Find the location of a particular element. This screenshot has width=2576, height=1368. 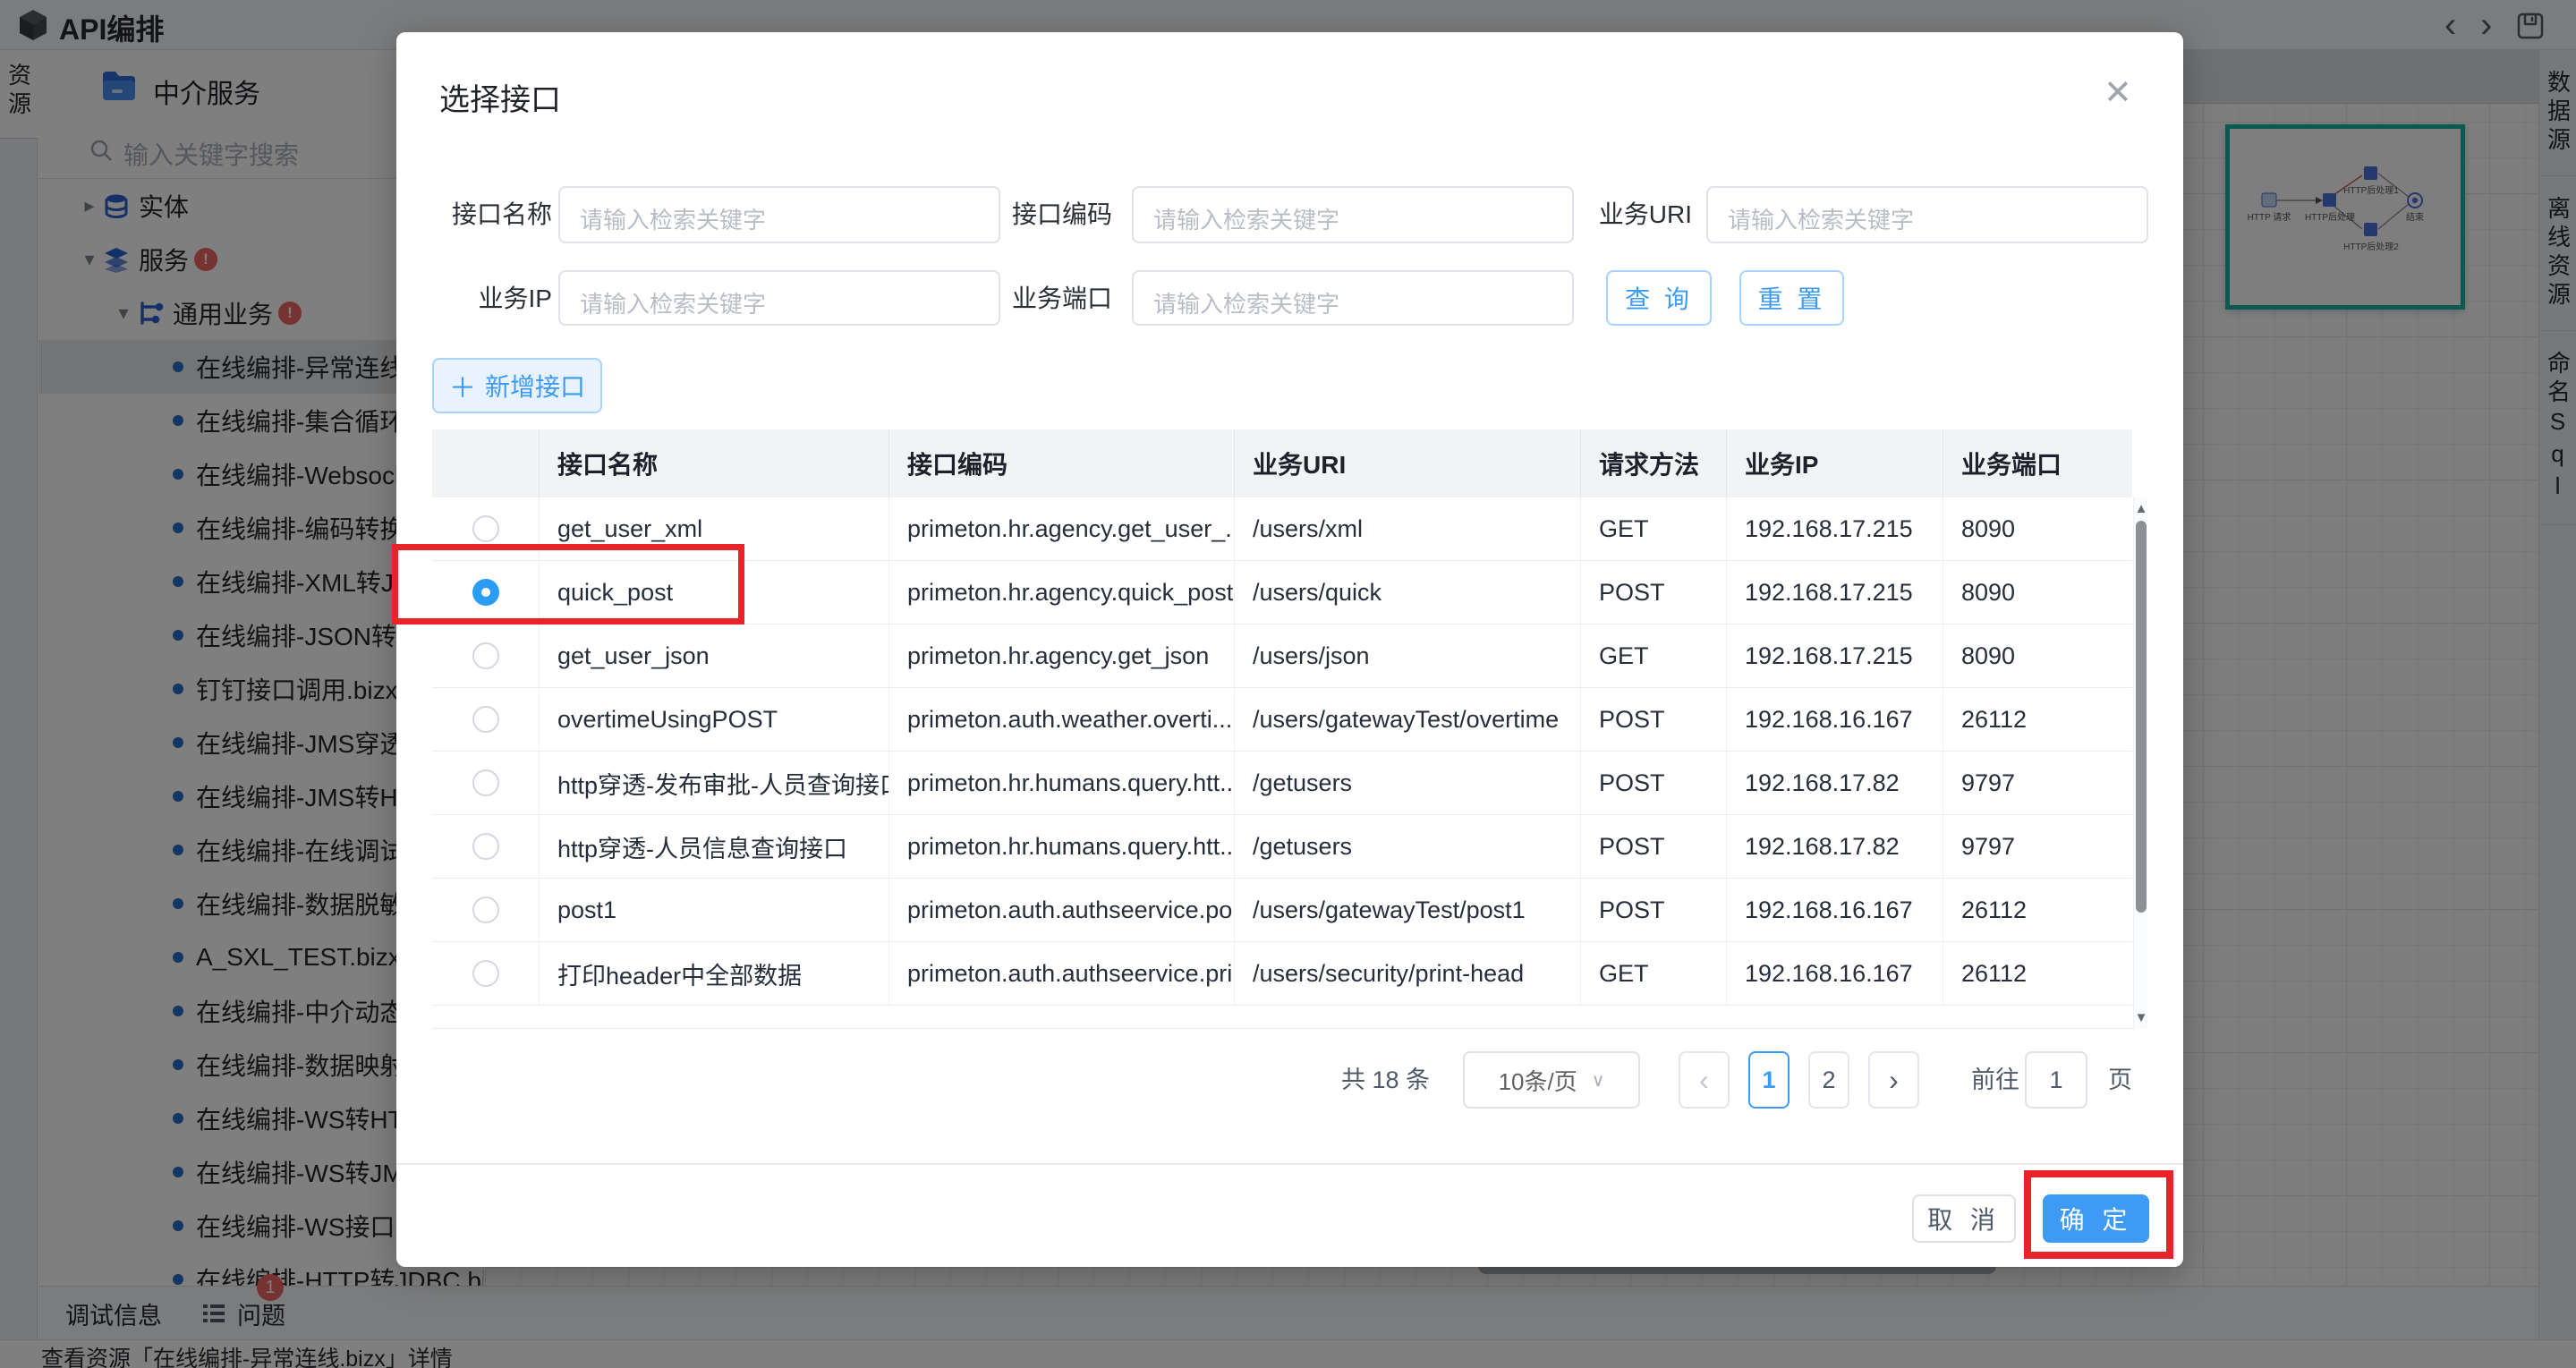

filter-input-uri: 请输入检索关键字 is located at coordinates (1927, 214).